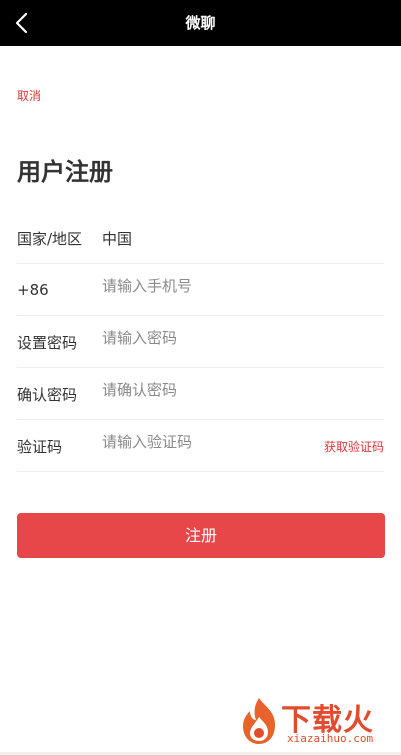 This screenshot has height=755, width=401. What do you see at coordinates (65, 172) in the screenshot?
I see `register-heading: 用户注册` at bounding box center [65, 172].